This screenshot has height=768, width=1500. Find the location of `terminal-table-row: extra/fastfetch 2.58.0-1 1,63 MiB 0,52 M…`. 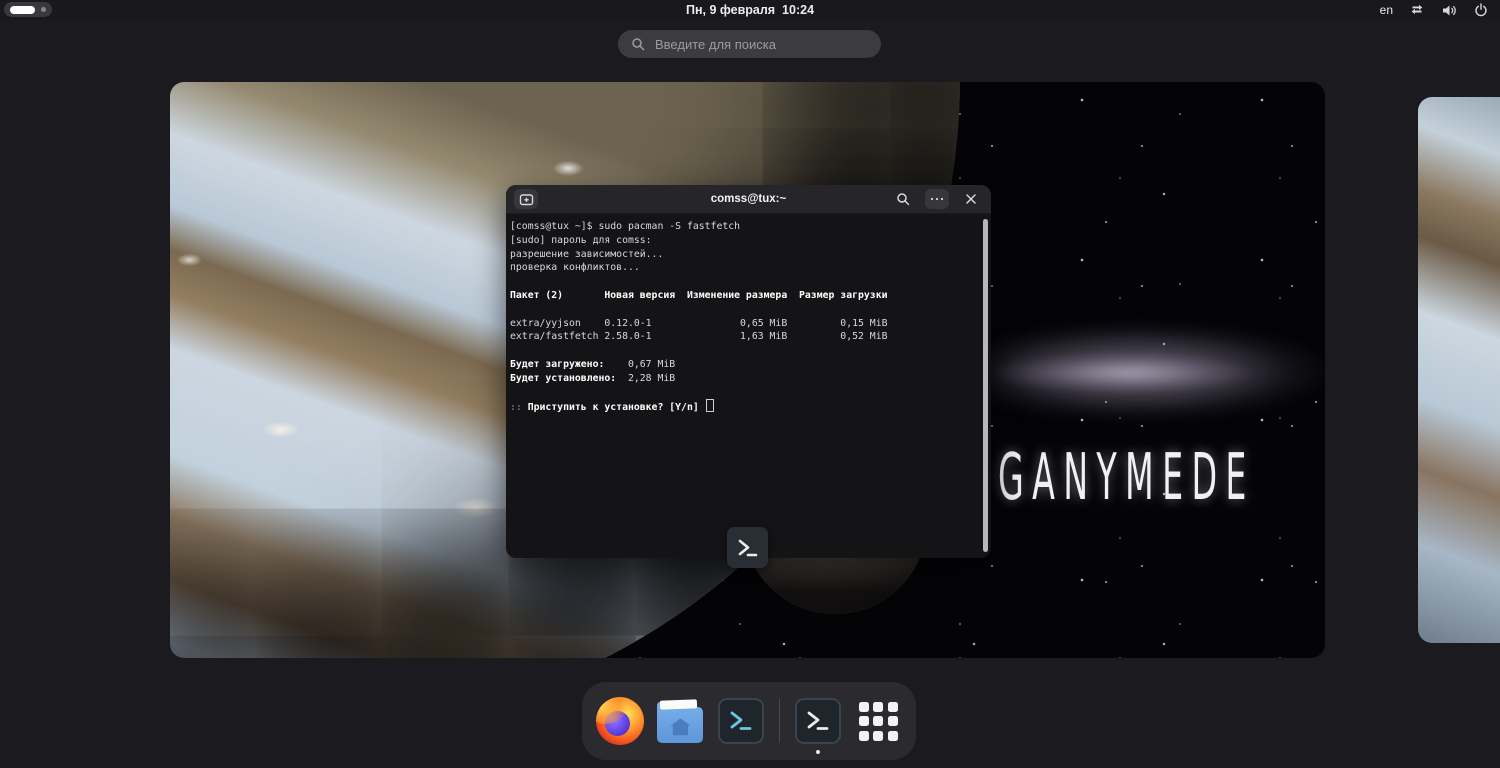

terminal-table-row: extra/fastfetch 2.58.0-1 1,63 MiB 0,52 M… is located at coordinates (699, 337).